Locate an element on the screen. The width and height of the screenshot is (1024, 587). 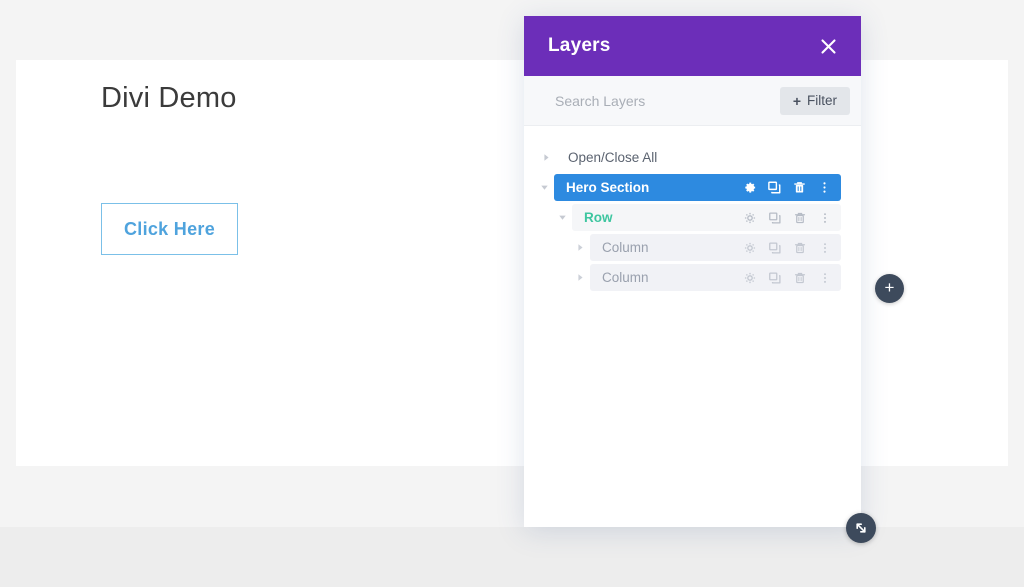
tree-row-pill: Hero Section is located at coordinates (697, 187).